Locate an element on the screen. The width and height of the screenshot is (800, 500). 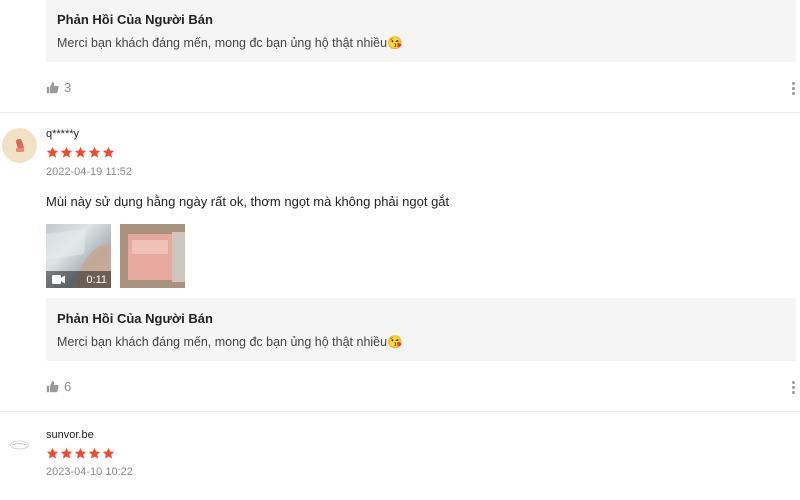
review-photo-thumbnail is located at coordinates (152, 256).